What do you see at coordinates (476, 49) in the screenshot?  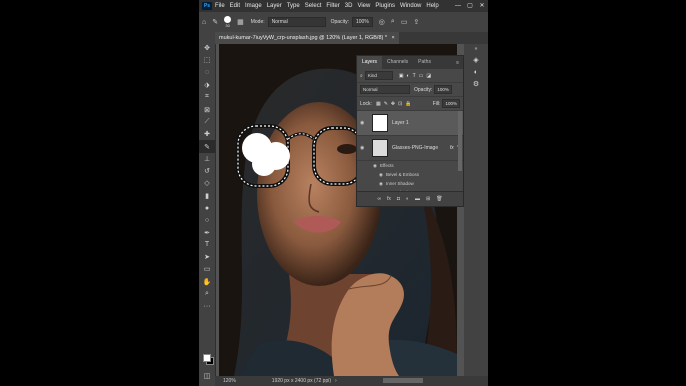 I see `panel-collapse-icon: »` at bounding box center [476, 49].